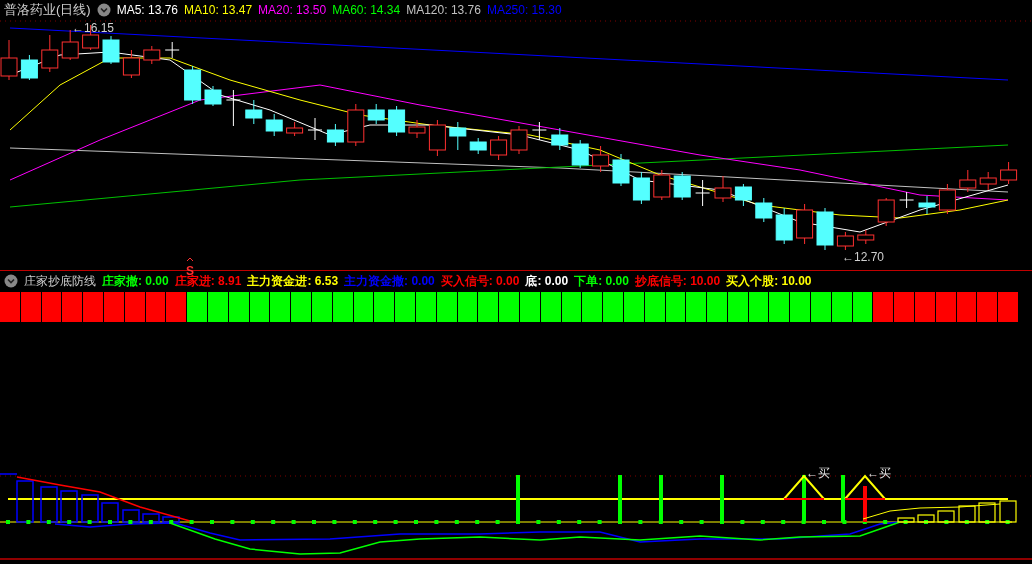  I want to click on indicator-value: 庄家撤: 0.00, so click(135, 281).